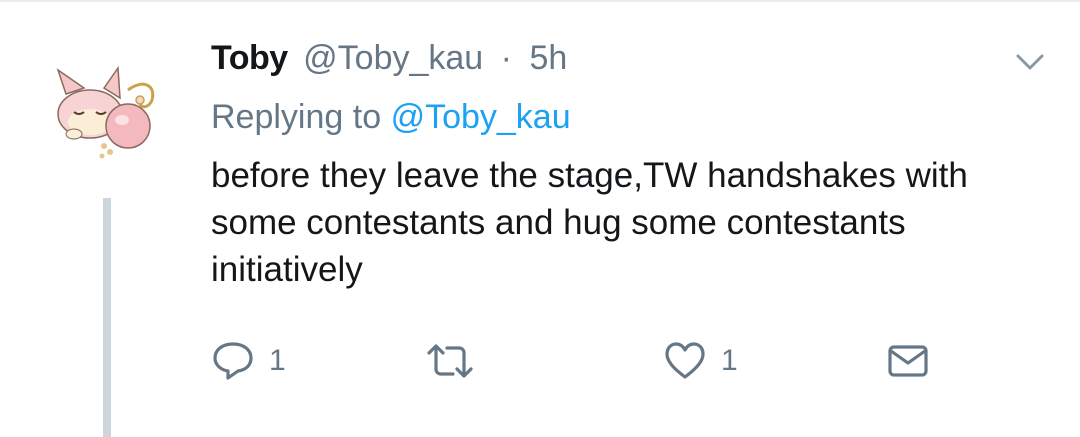 Image resolution: width=1080 pixels, height=437 pixels. I want to click on top-divider, so click(540, 1).